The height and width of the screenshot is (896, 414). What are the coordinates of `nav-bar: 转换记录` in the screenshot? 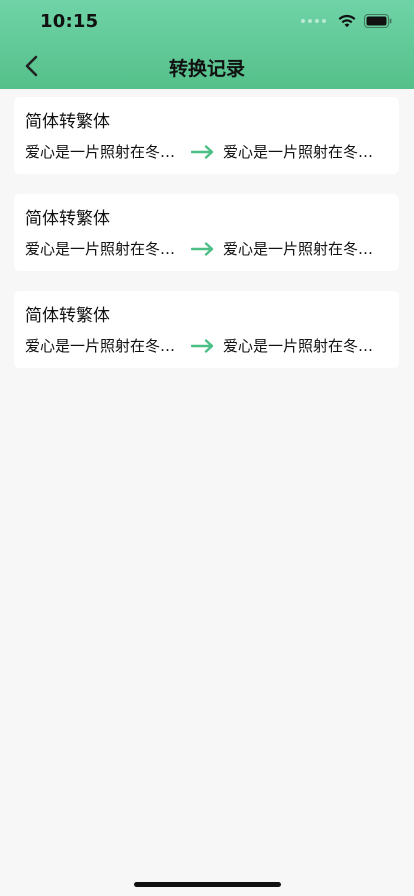 It's located at (207, 66).